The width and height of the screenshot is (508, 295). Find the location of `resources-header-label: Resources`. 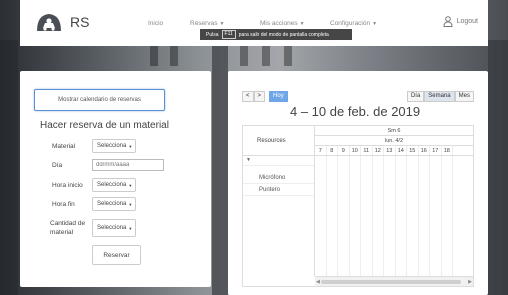

resources-header-label: Resources is located at coordinates (271, 141).